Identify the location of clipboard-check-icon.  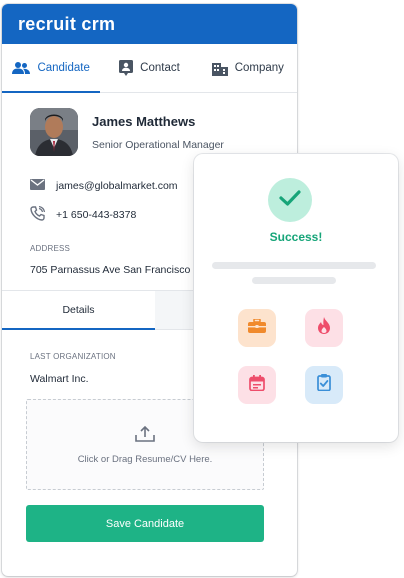
(324, 385).